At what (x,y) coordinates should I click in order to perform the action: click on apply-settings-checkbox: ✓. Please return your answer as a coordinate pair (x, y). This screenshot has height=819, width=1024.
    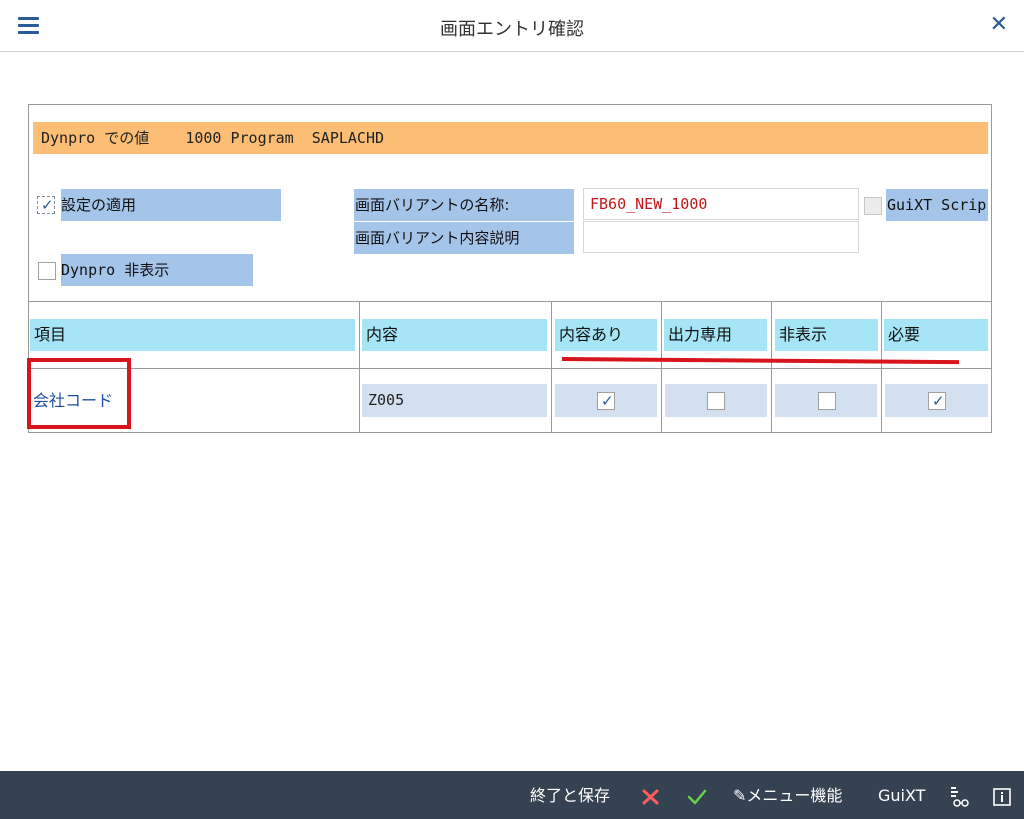
    Looking at the image, I should click on (46, 205).